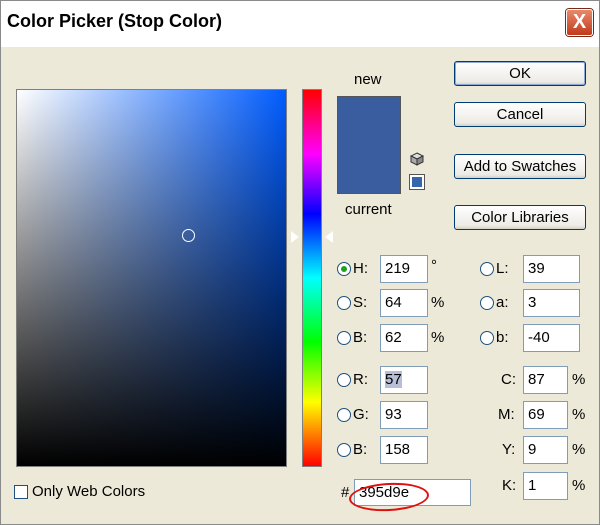 The width and height of the screenshot is (600, 525). What do you see at coordinates (545, 380) in the screenshot?
I see `cyan-input: 87` at bounding box center [545, 380].